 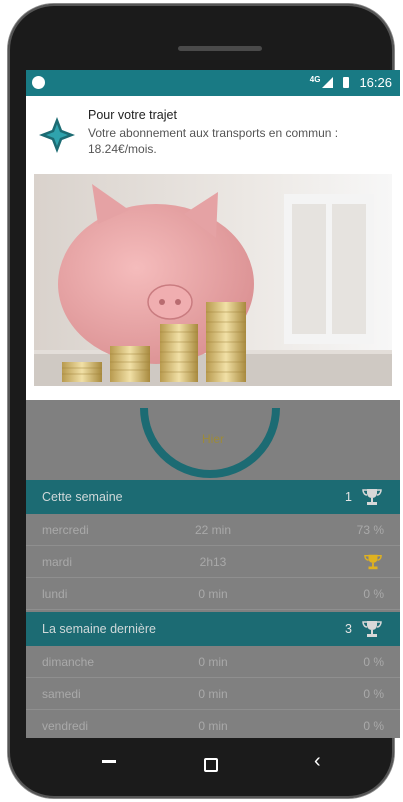 I want to click on network-type: 4G, so click(x=315, y=79).